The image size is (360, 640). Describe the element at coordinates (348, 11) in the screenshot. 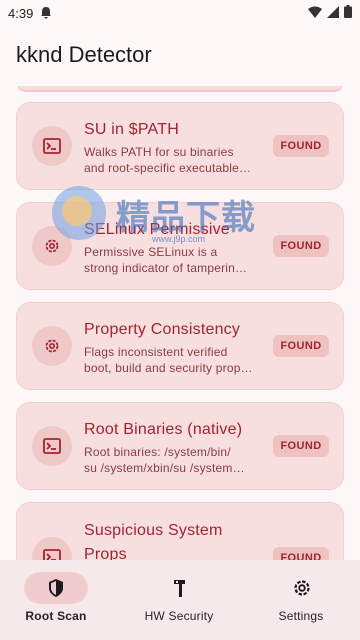

I see `battery-icon` at that location.